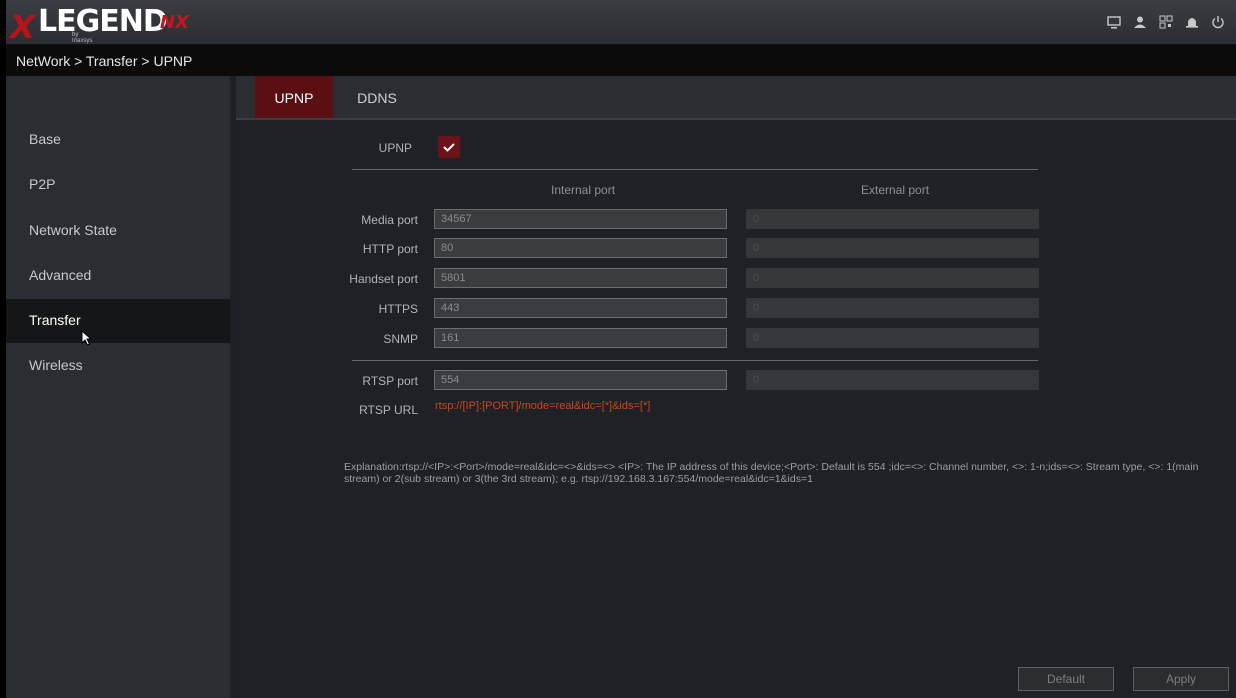 This screenshot has width=1236, height=698. I want to click on breadcrumb: NetWork > Transfer > UPNP, so click(621, 60).